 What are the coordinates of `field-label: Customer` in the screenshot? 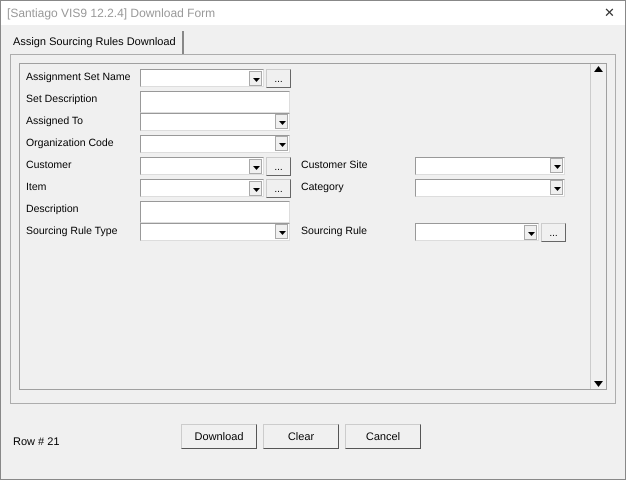 It's located at (49, 165).